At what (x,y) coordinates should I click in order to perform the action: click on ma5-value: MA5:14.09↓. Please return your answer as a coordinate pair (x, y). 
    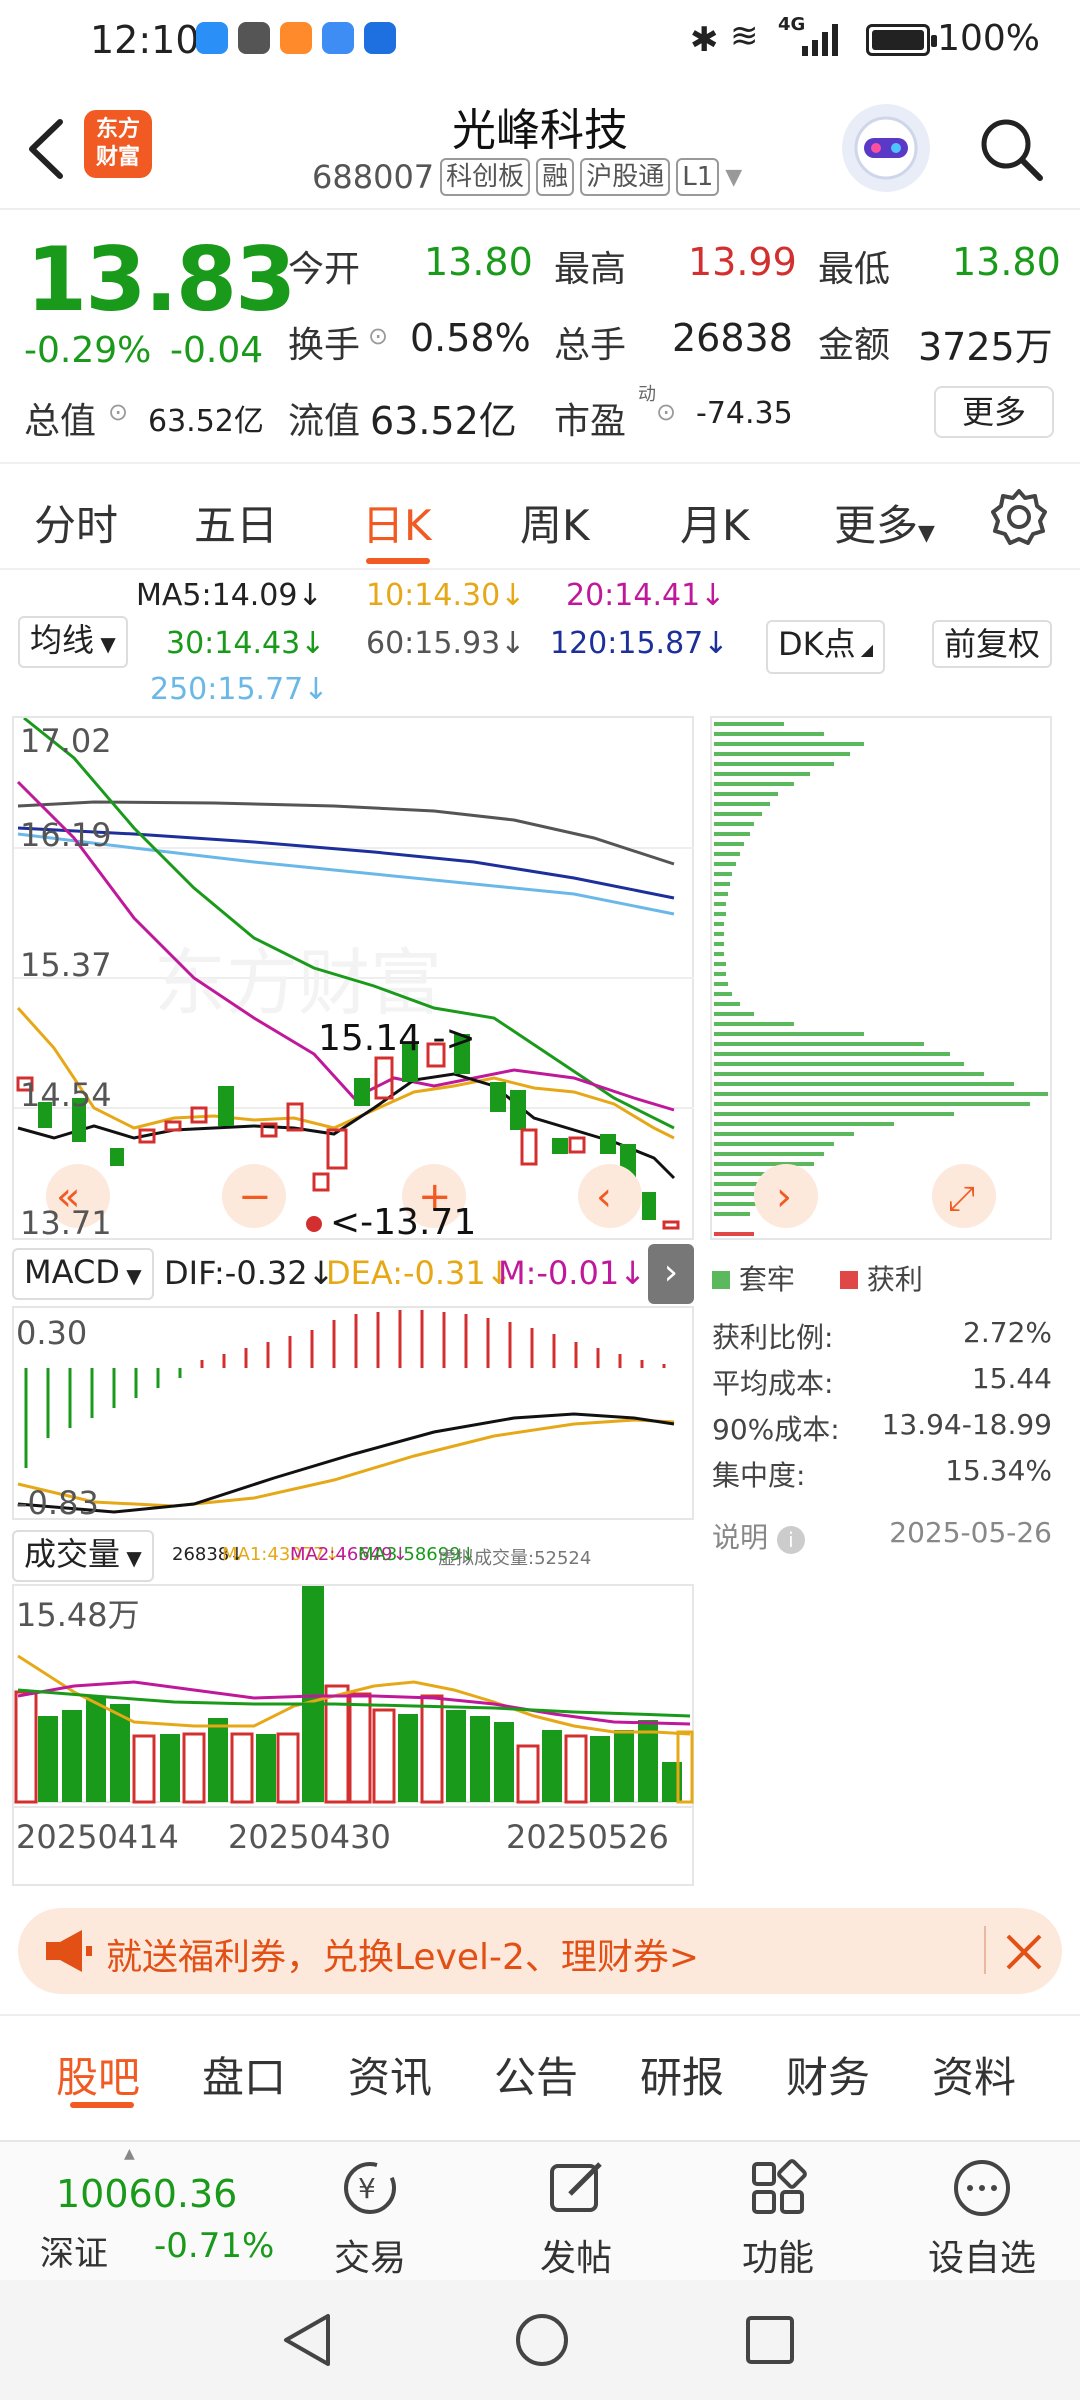
    Looking at the image, I should click on (229, 595).